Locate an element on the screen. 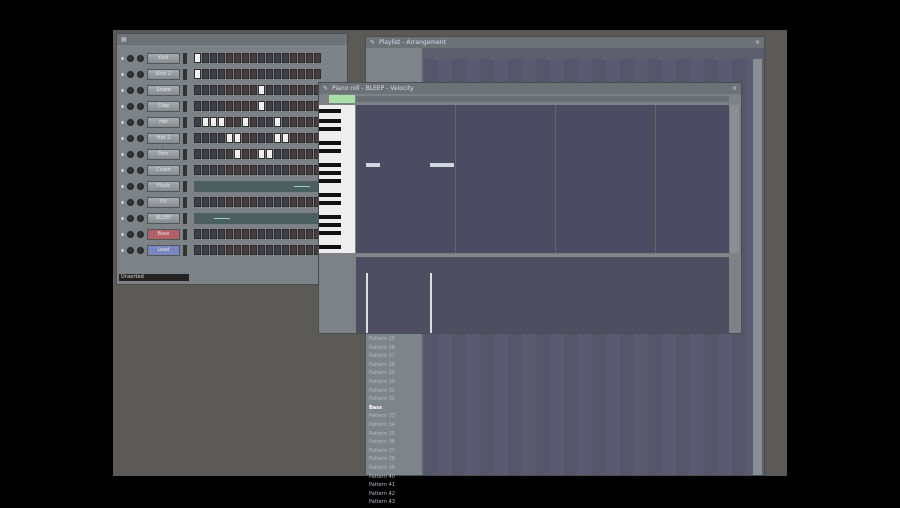  pattern-item: Pattern 34 is located at coordinates (394, 426).